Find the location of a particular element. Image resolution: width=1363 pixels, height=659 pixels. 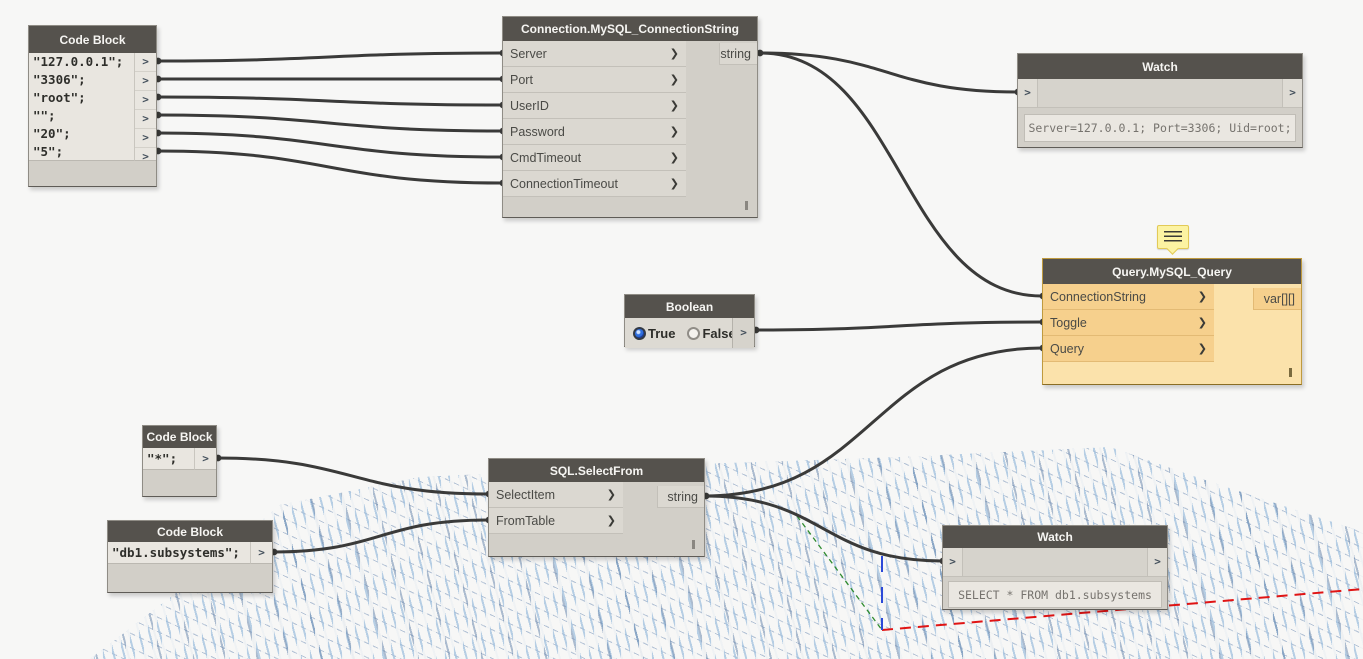

input-port-password: Password ❯ is located at coordinates (594, 132).